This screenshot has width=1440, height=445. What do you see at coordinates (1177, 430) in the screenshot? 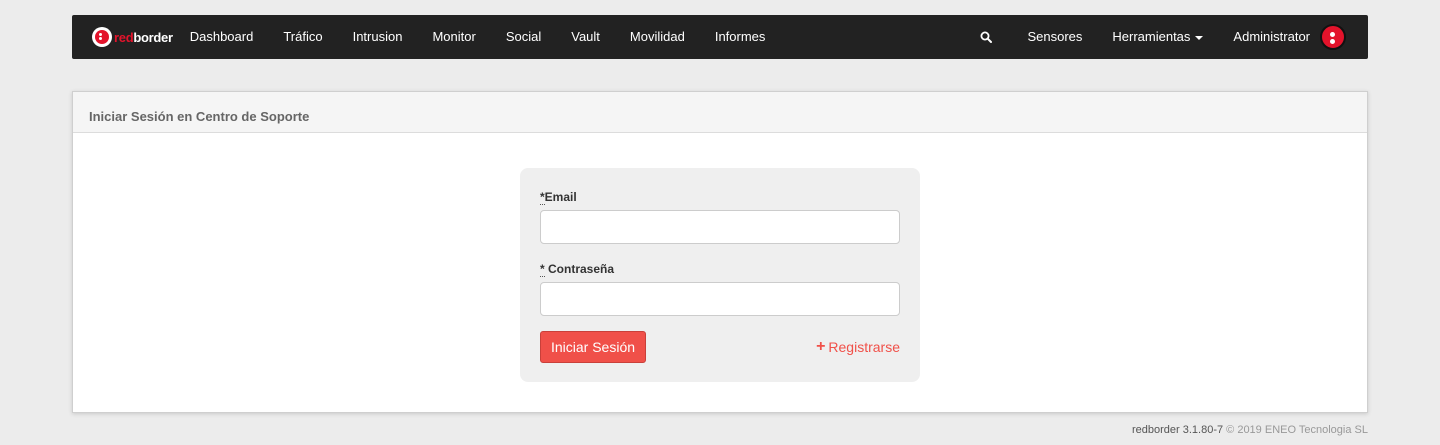
I see `footer-version: redborder 3.1.80-7` at bounding box center [1177, 430].